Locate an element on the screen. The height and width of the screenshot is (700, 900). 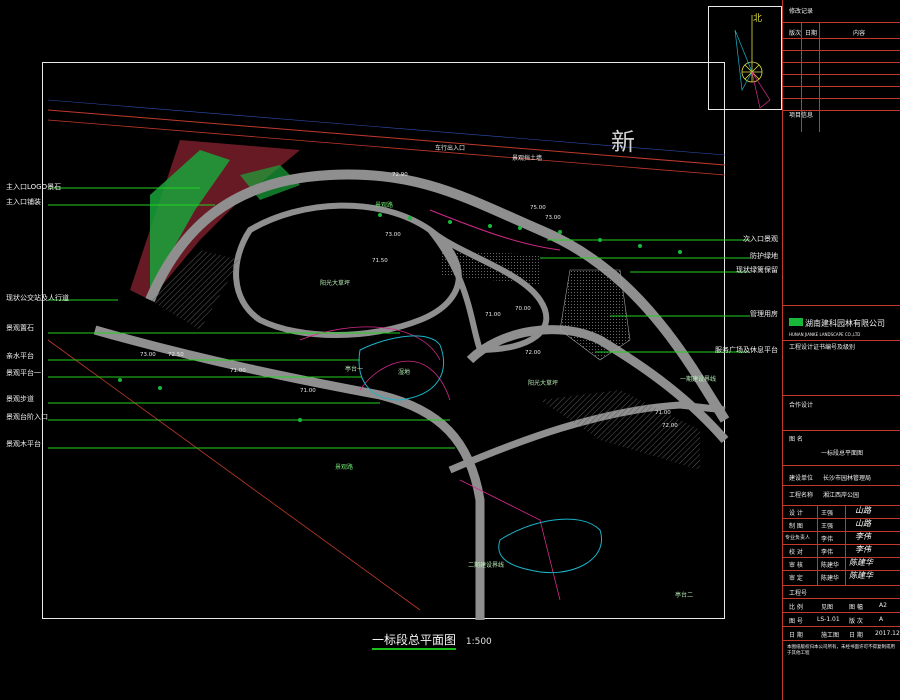
label-road-a: 景观路 is located at coordinates (384, 205).